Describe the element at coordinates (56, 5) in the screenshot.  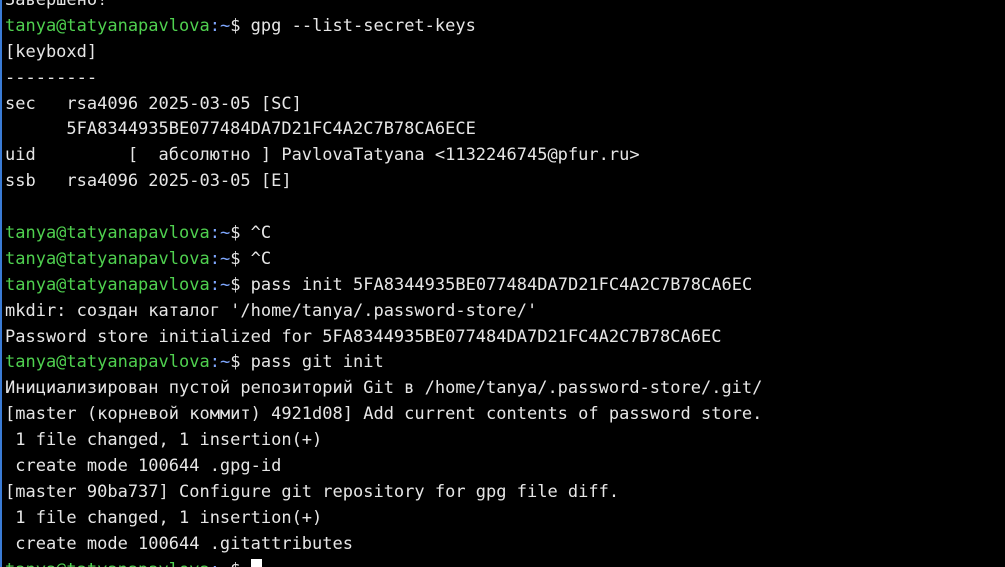
I see `output-line: Завершено!` at that location.